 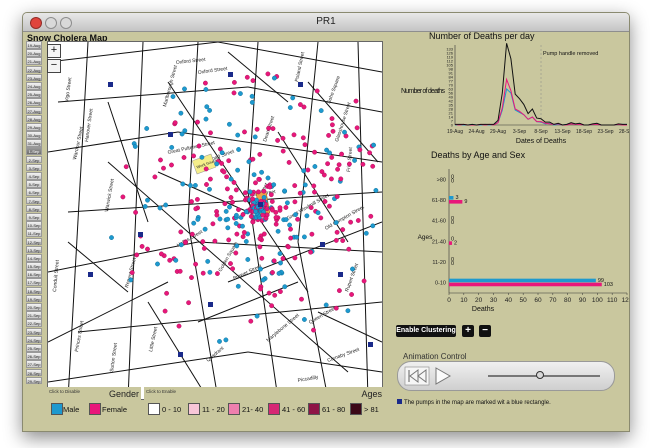 I want to click on date-button: 20-Aug, so click(x=34, y=53).